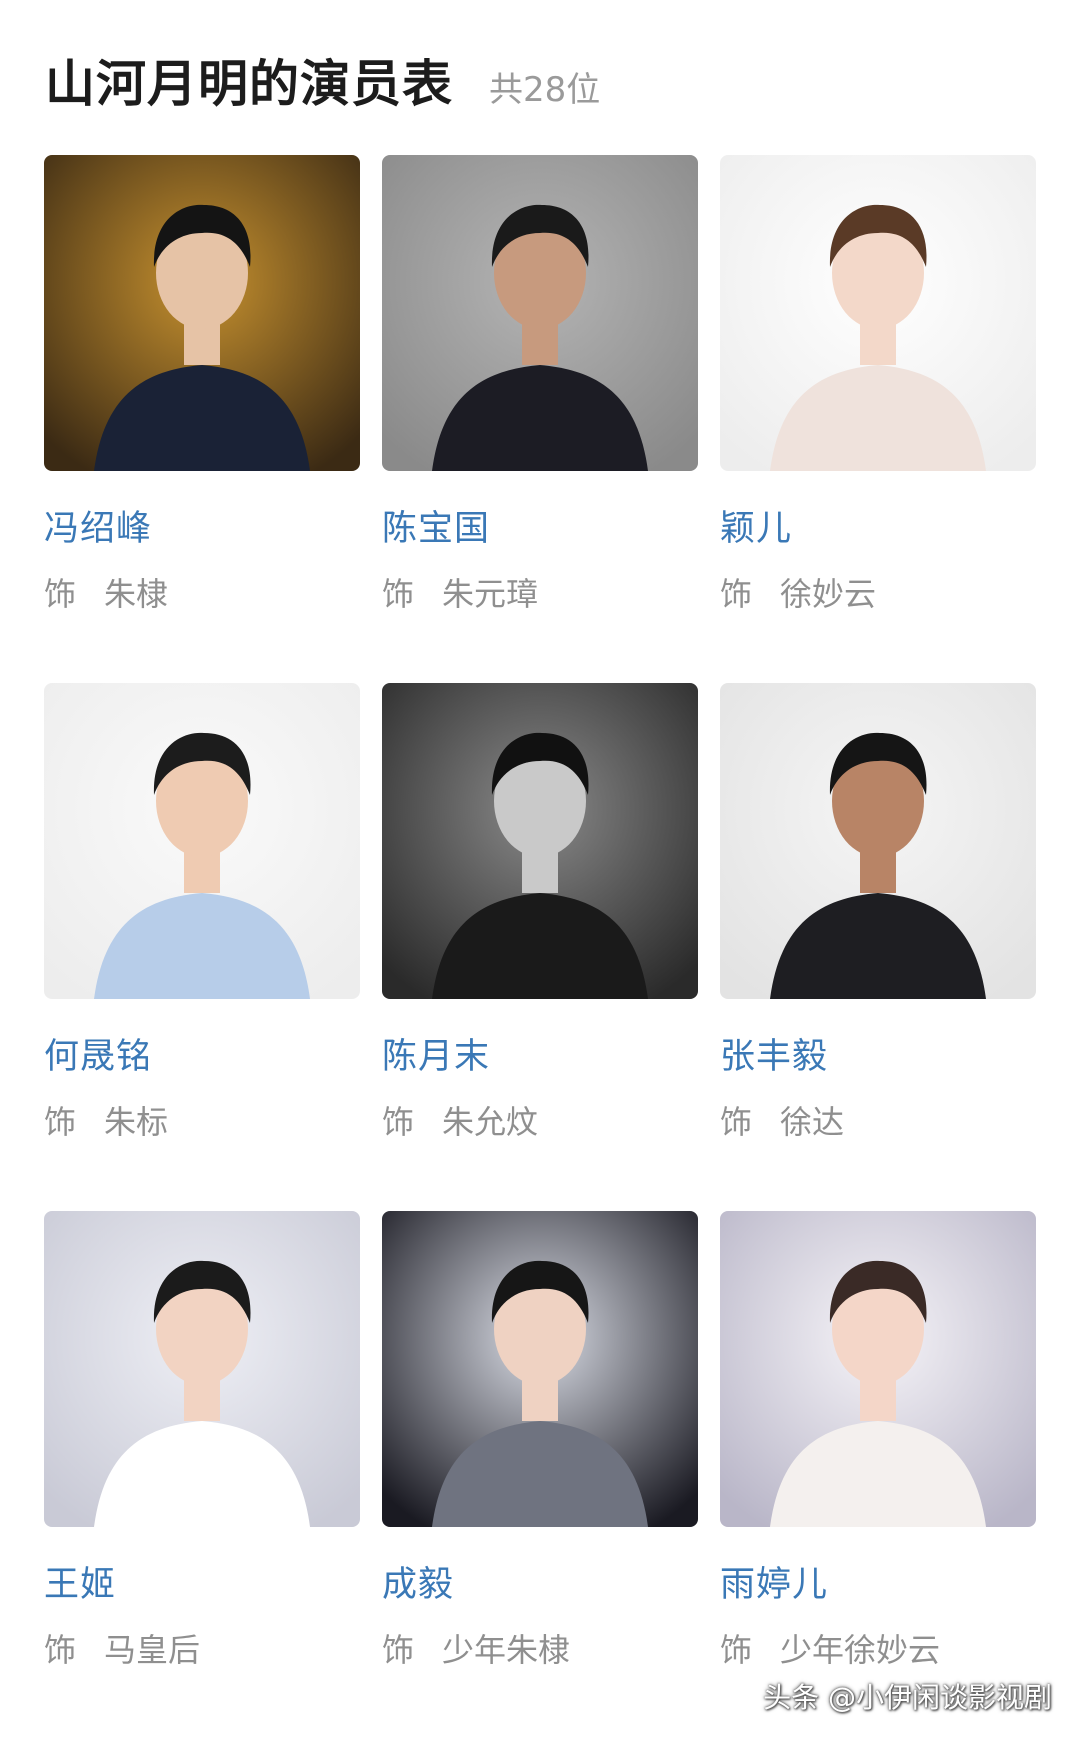 The height and width of the screenshot is (1739, 1080). What do you see at coordinates (136, 1122) in the screenshot?
I see `character-name: 朱标` at bounding box center [136, 1122].